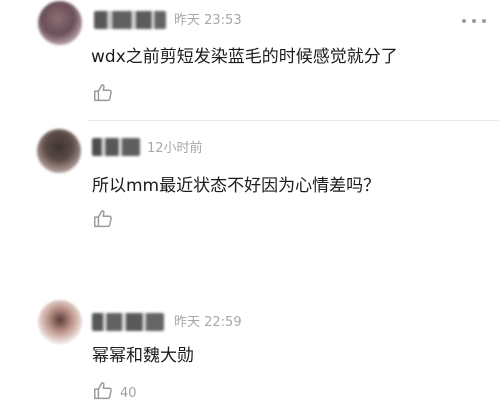 The height and width of the screenshot is (419, 499). Describe the element at coordinates (208, 322) in the screenshot. I see `comment-timestamp: 昨天 22:59` at that location.